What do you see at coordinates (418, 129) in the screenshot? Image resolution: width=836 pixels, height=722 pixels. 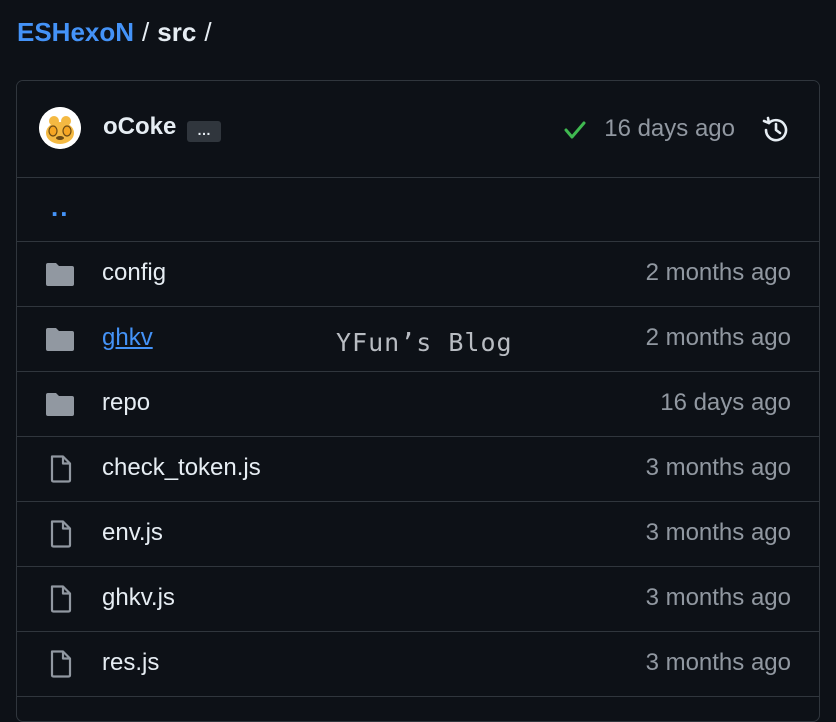 I see `latest-commit-header: oCoke … 16 days ago` at bounding box center [418, 129].